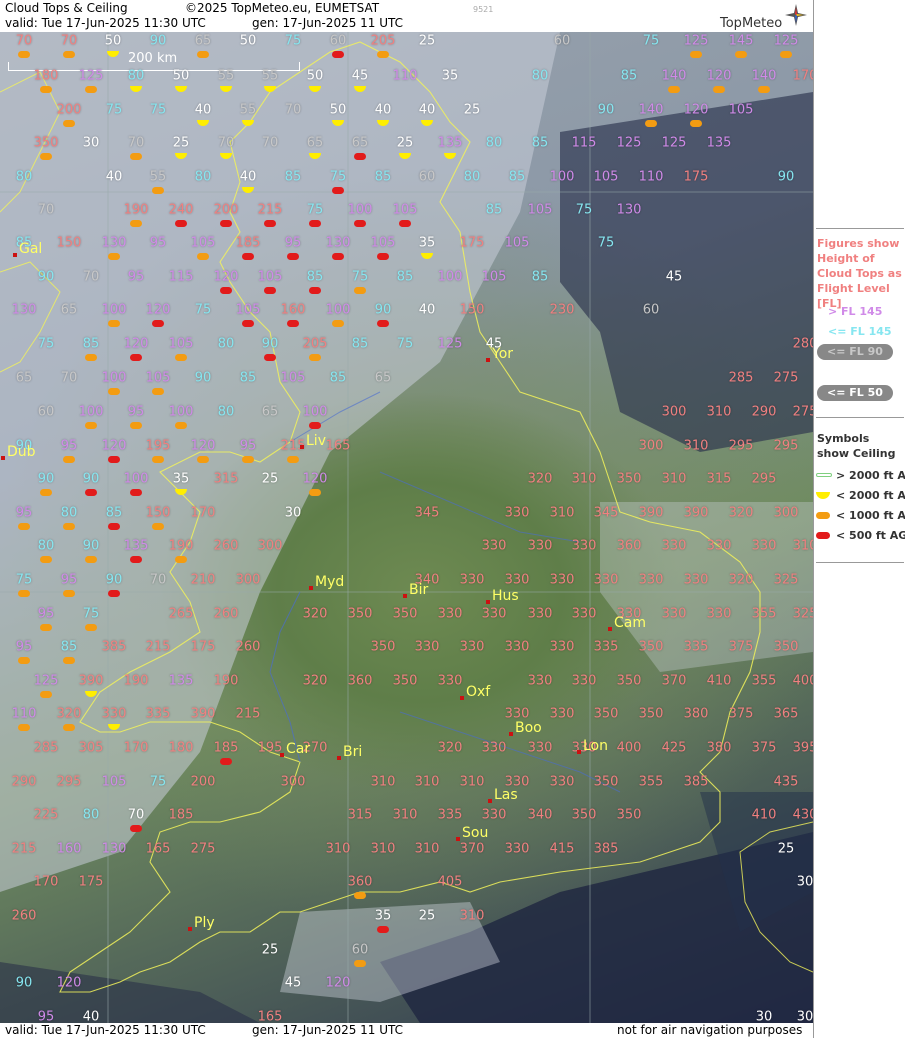  What do you see at coordinates (248, 177) in the screenshot?
I see `cloud-top-label: 40` at bounding box center [248, 177].